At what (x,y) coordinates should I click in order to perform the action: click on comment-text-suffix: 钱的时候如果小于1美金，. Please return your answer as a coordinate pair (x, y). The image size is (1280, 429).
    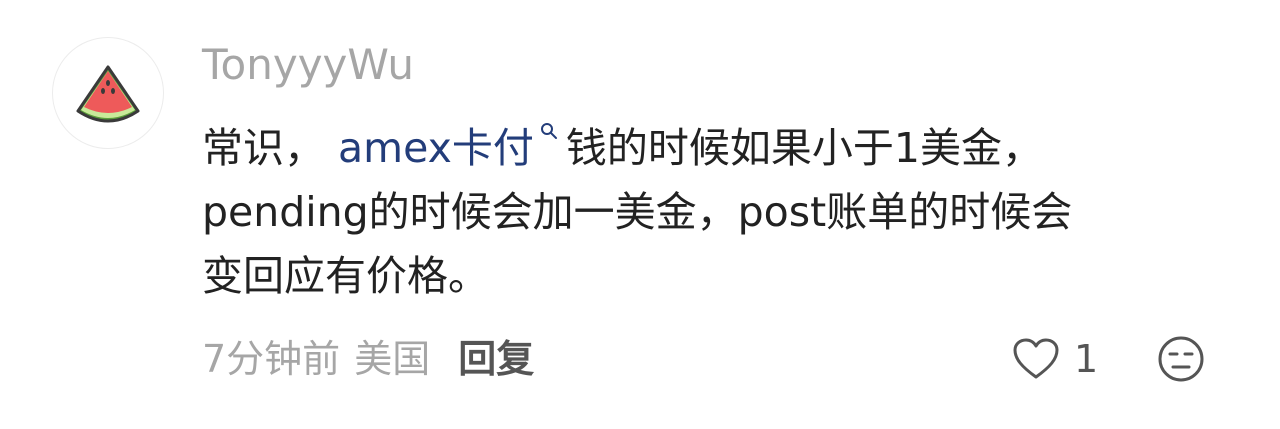
    Looking at the image, I should click on (804, 148).